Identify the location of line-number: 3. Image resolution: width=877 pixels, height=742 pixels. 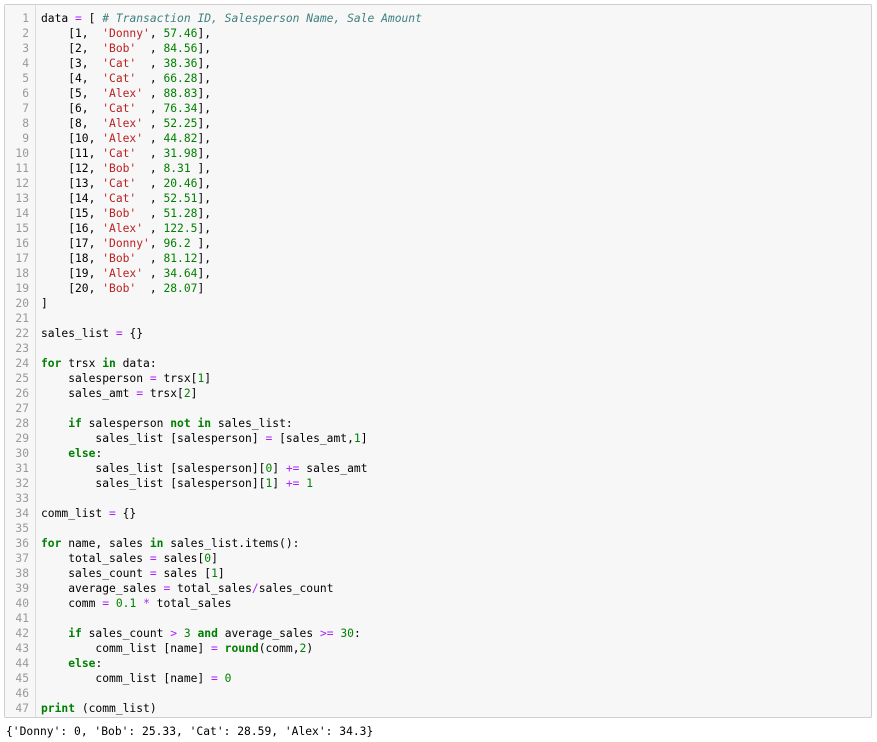
(25, 48).